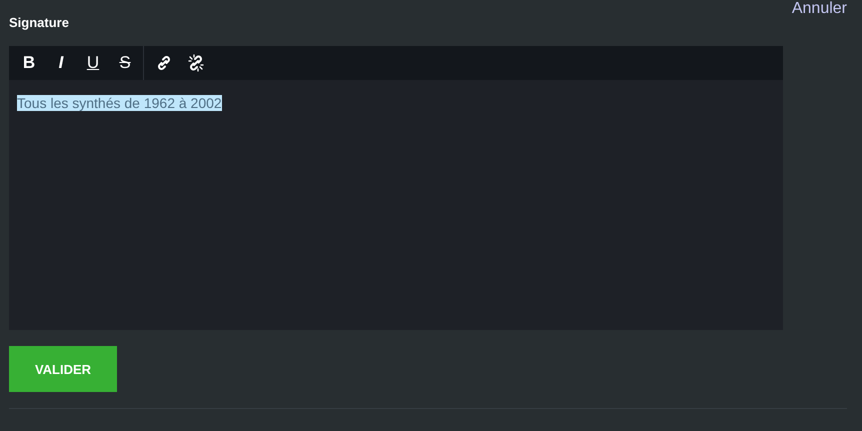 The width and height of the screenshot is (862, 431). I want to click on signature-text: Tous les synthés de 1962 à 2002, so click(119, 103).